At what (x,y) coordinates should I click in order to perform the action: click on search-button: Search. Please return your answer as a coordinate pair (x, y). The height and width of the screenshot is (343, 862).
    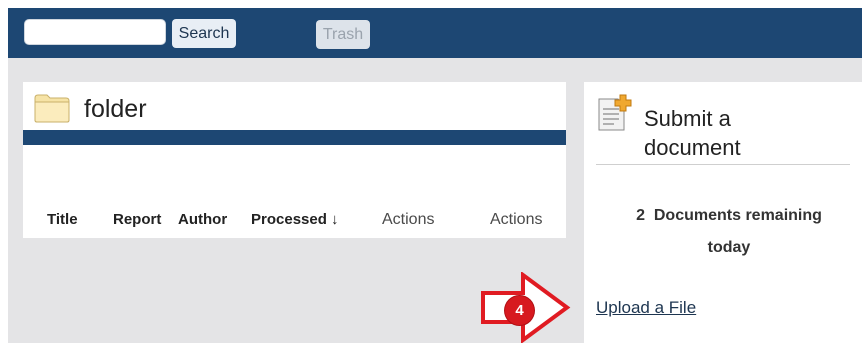
    Looking at the image, I should click on (204, 33).